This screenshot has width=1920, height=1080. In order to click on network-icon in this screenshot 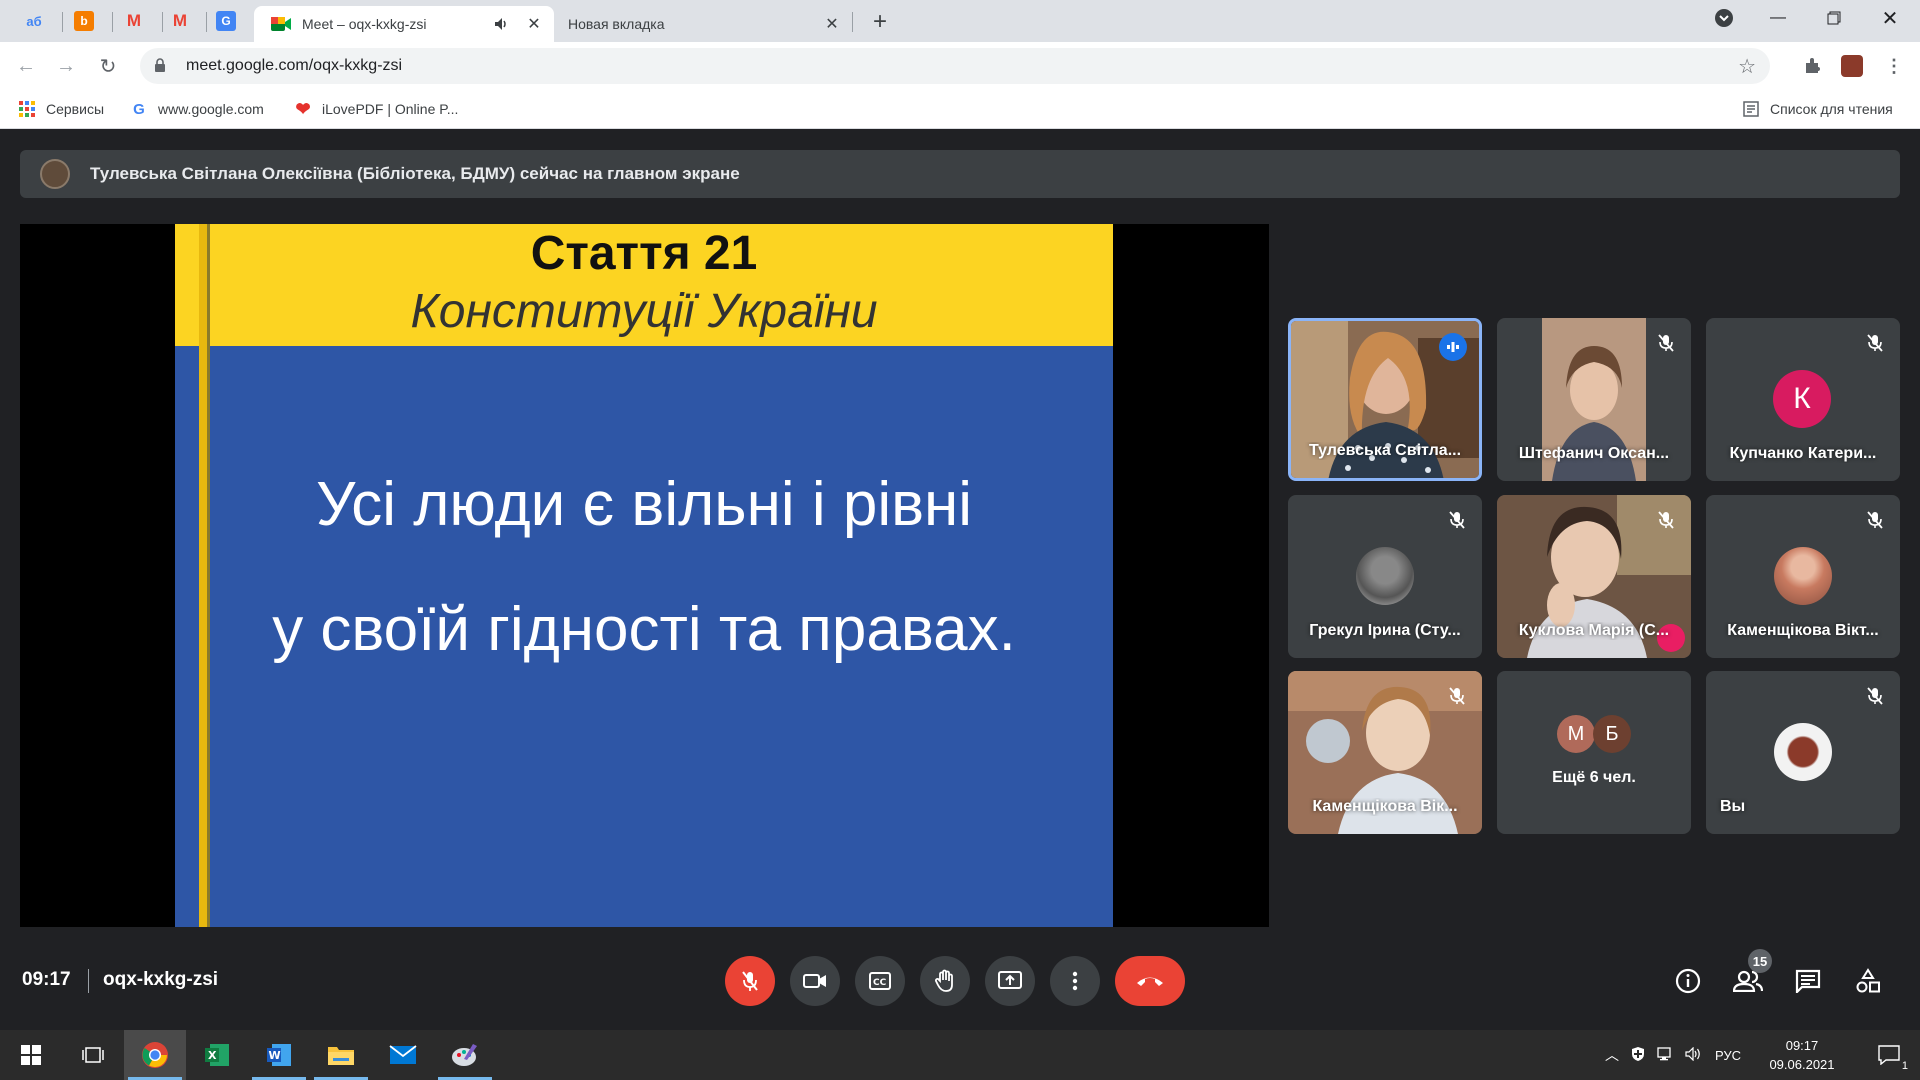, I will do `click(1666, 1055)`.